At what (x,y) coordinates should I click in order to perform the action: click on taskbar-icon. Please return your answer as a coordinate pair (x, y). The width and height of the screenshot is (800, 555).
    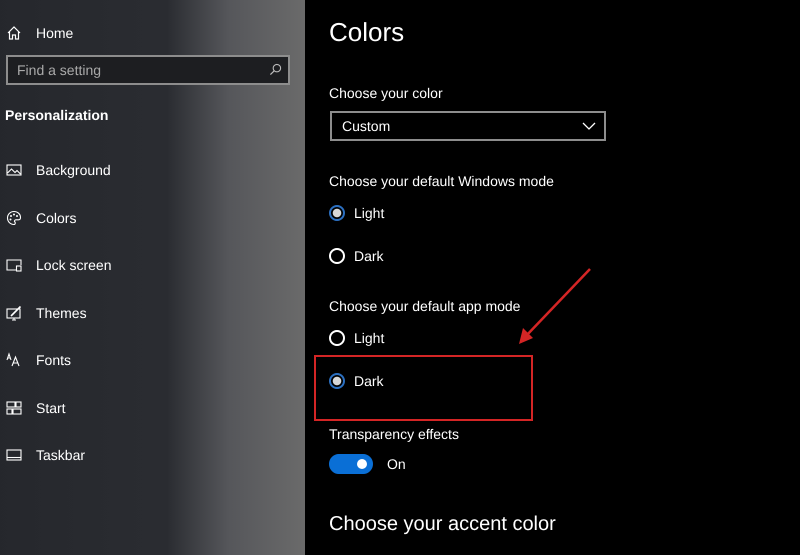
    Looking at the image, I should click on (14, 455).